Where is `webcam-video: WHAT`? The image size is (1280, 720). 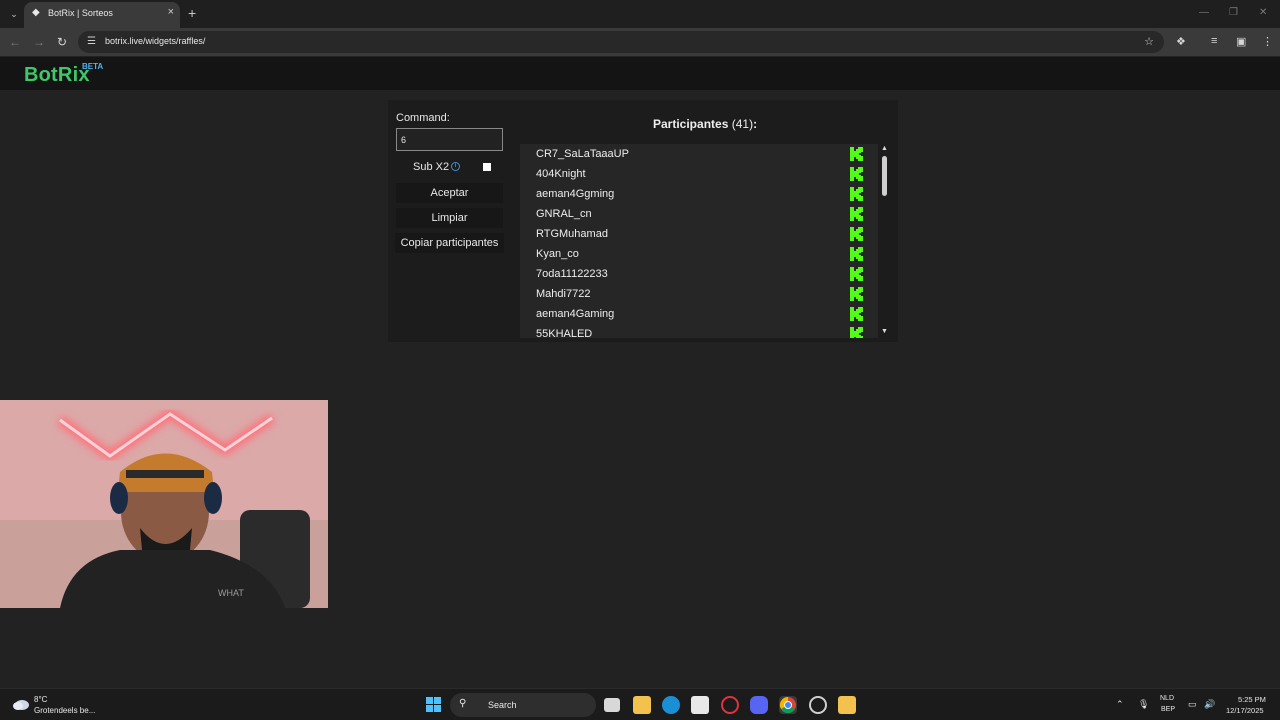 webcam-video: WHAT is located at coordinates (164, 504).